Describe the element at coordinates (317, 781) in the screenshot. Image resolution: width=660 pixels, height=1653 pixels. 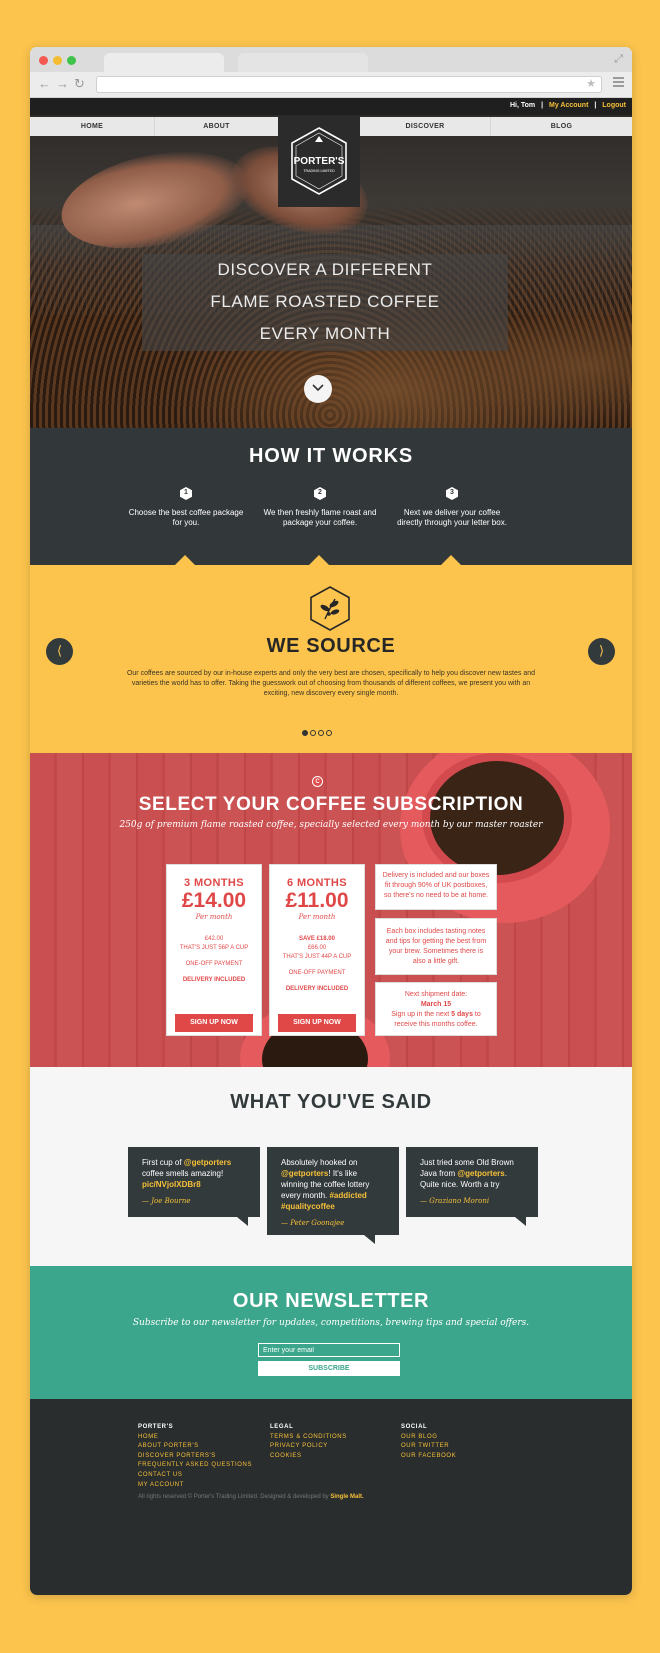
I see `coffee-bean-icon: C` at that location.